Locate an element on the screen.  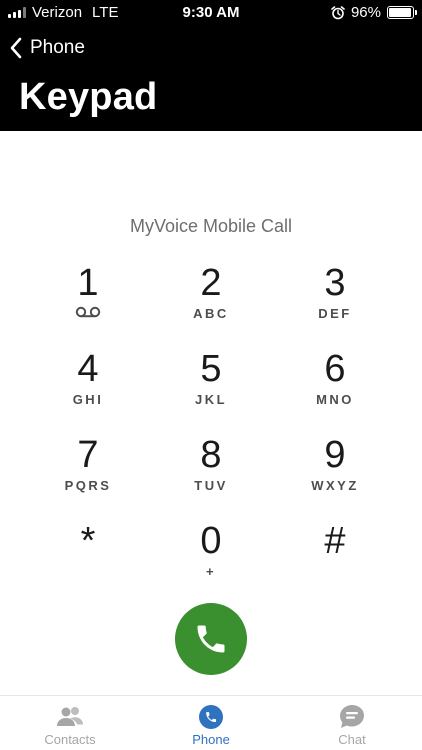
chevron-left-icon is located at coordinates (16, 48).